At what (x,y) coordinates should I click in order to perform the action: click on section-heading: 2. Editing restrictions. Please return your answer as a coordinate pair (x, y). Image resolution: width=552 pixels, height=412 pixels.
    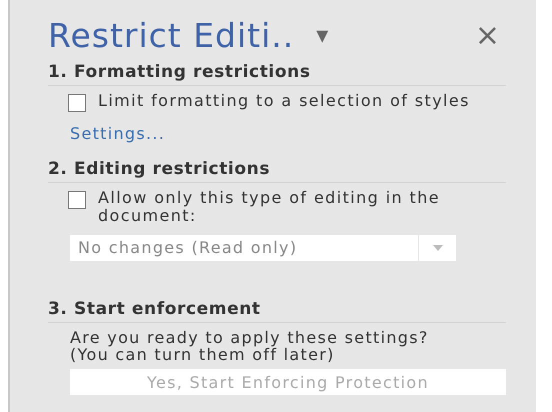
    Looking at the image, I should click on (277, 169).